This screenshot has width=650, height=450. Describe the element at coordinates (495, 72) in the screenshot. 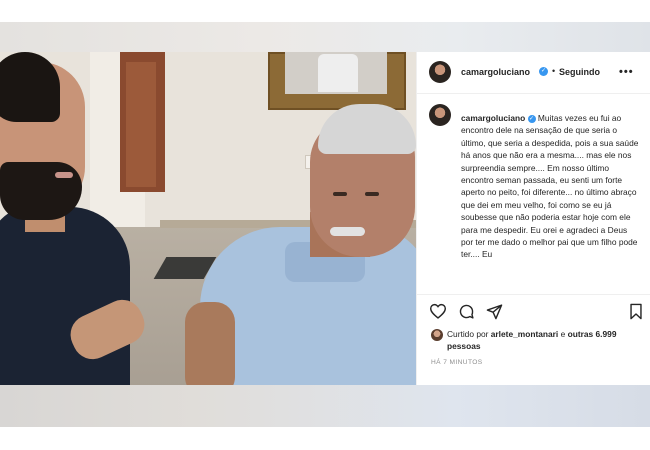

I see `author-username: camargoluciano` at that location.